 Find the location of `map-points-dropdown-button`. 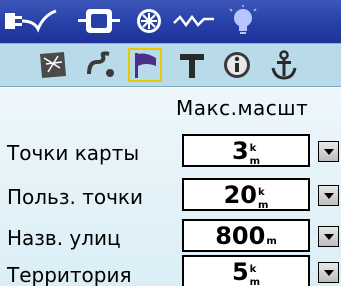

map-points-dropdown-button is located at coordinates (328, 151).